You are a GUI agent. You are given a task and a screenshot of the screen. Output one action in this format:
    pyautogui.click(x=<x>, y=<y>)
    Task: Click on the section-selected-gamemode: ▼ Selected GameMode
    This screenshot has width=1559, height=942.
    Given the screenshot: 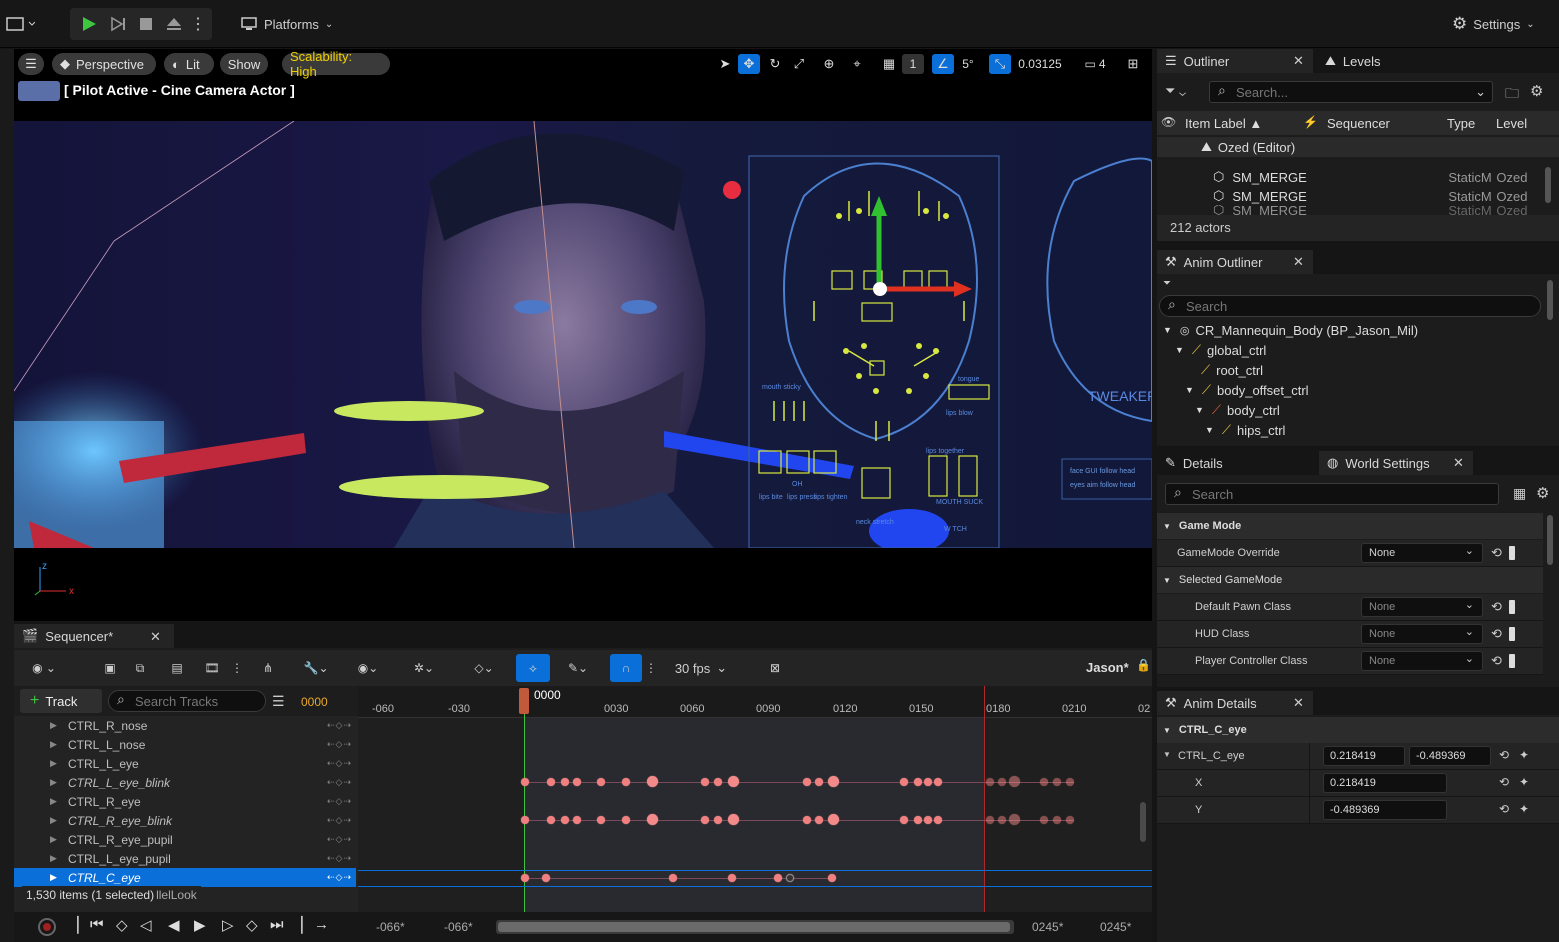 What is the action you would take?
    pyautogui.click(x=1350, y=580)
    